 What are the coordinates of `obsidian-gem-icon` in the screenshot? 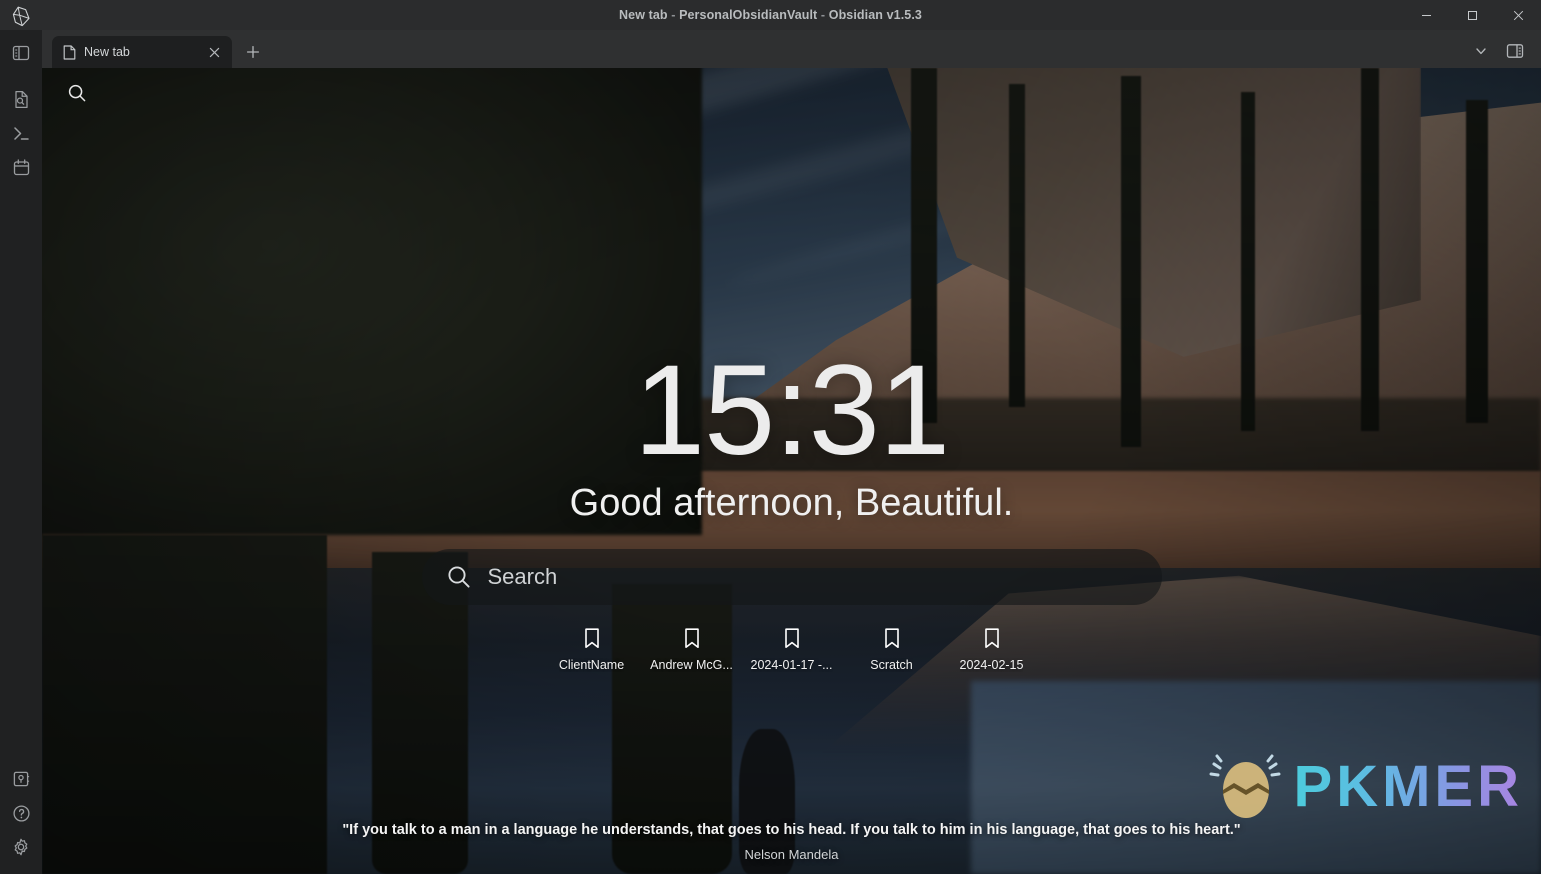 It's located at (21, 16).